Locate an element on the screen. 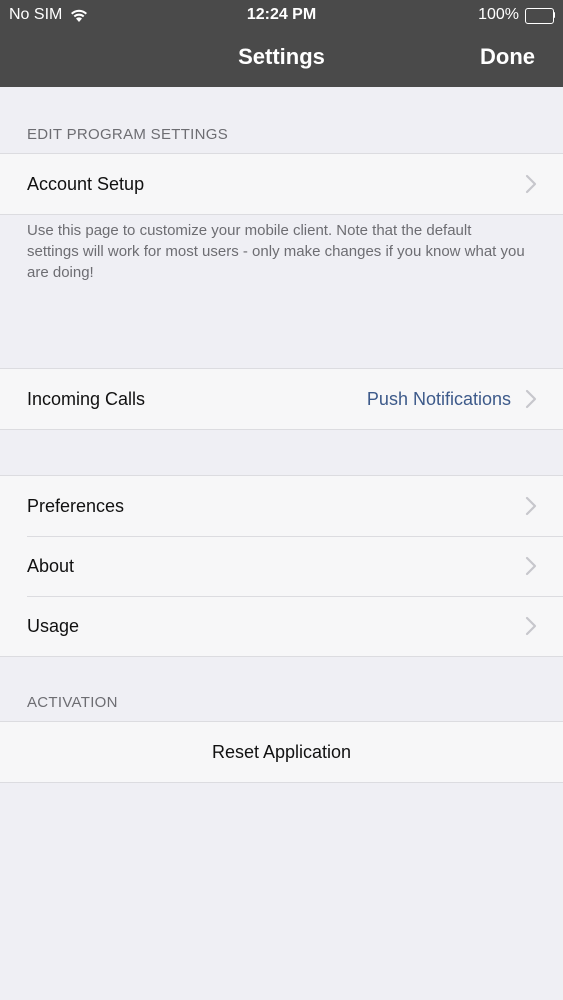  group-activation: Reset Application is located at coordinates (281, 752).